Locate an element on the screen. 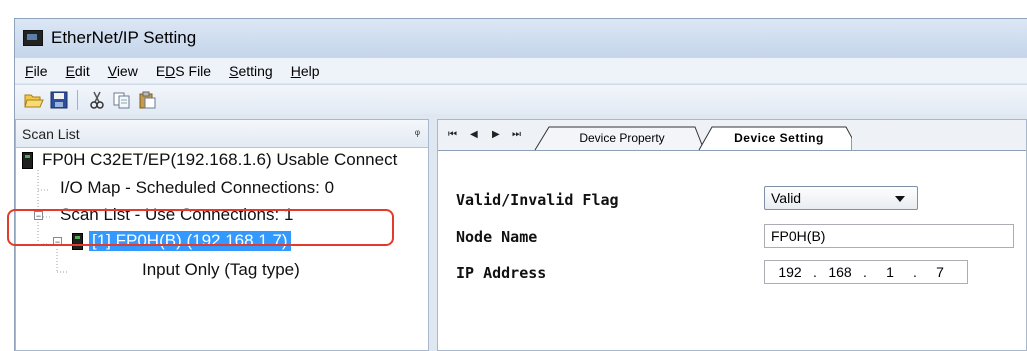 This screenshot has height=351, width=1027. tree-item-input-only: Input Only (Tag type) is located at coordinates (221, 270).